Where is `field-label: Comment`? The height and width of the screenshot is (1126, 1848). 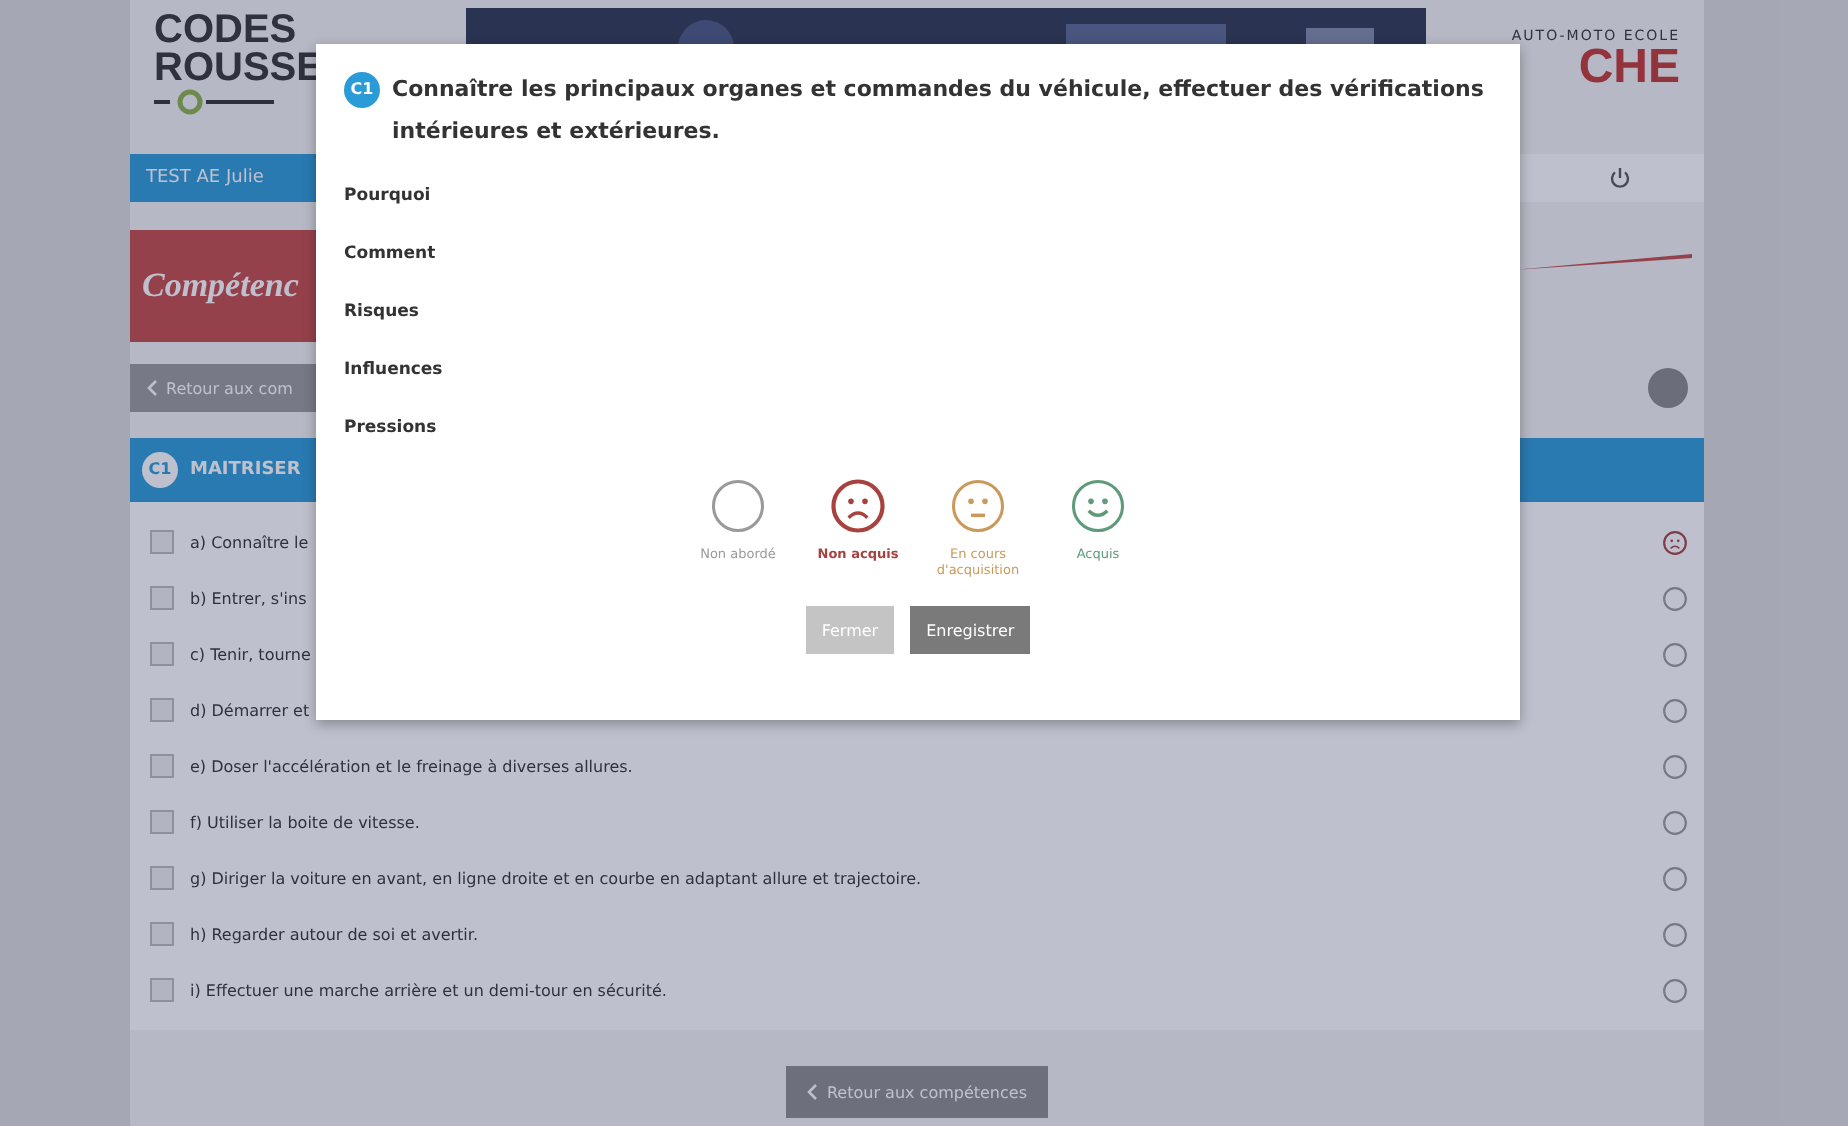
field-label: Comment is located at coordinates (390, 255).